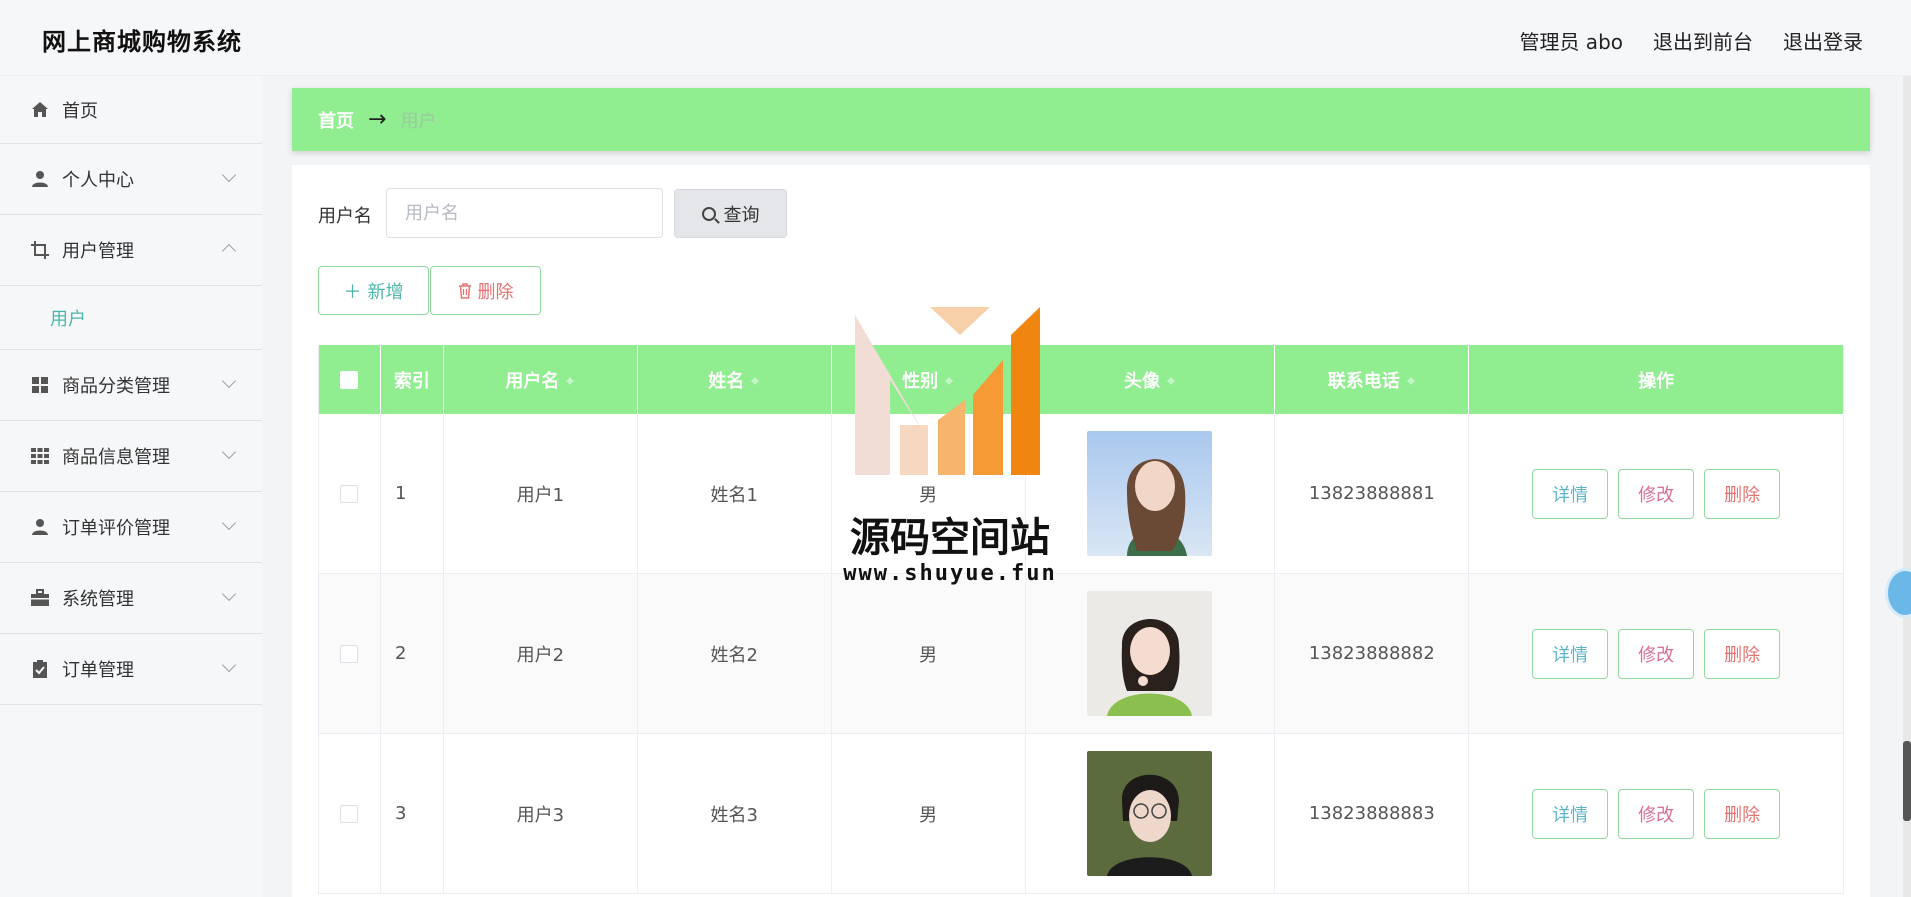  What do you see at coordinates (336, 120) in the screenshot?
I see `breadcrumb-home: 首页` at bounding box center [336, 120].